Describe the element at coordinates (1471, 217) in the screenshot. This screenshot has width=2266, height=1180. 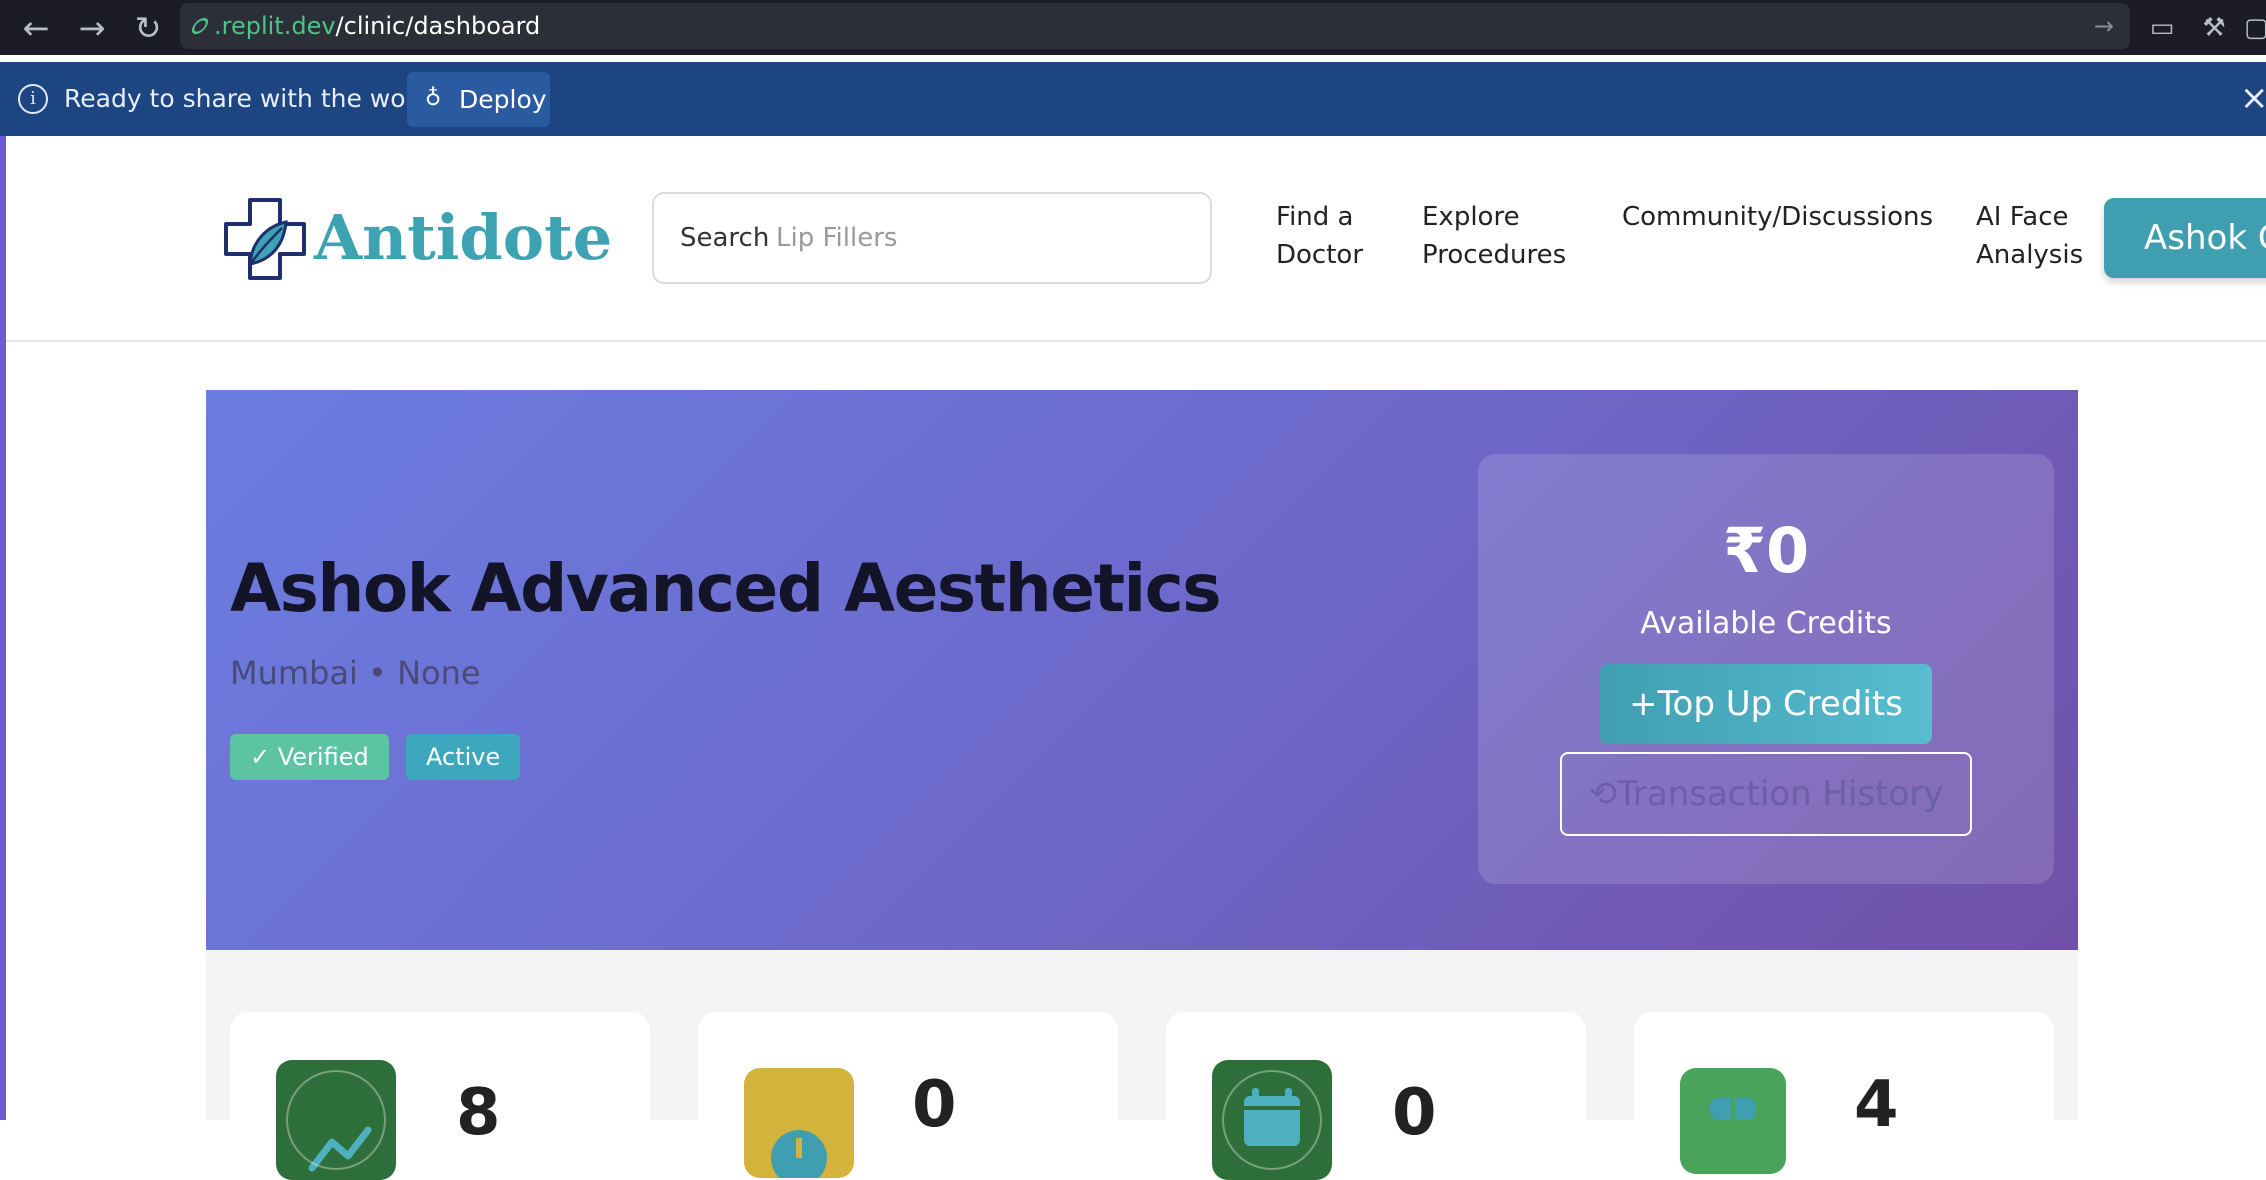
I see `nav-explore-line1: Explore` at that location.